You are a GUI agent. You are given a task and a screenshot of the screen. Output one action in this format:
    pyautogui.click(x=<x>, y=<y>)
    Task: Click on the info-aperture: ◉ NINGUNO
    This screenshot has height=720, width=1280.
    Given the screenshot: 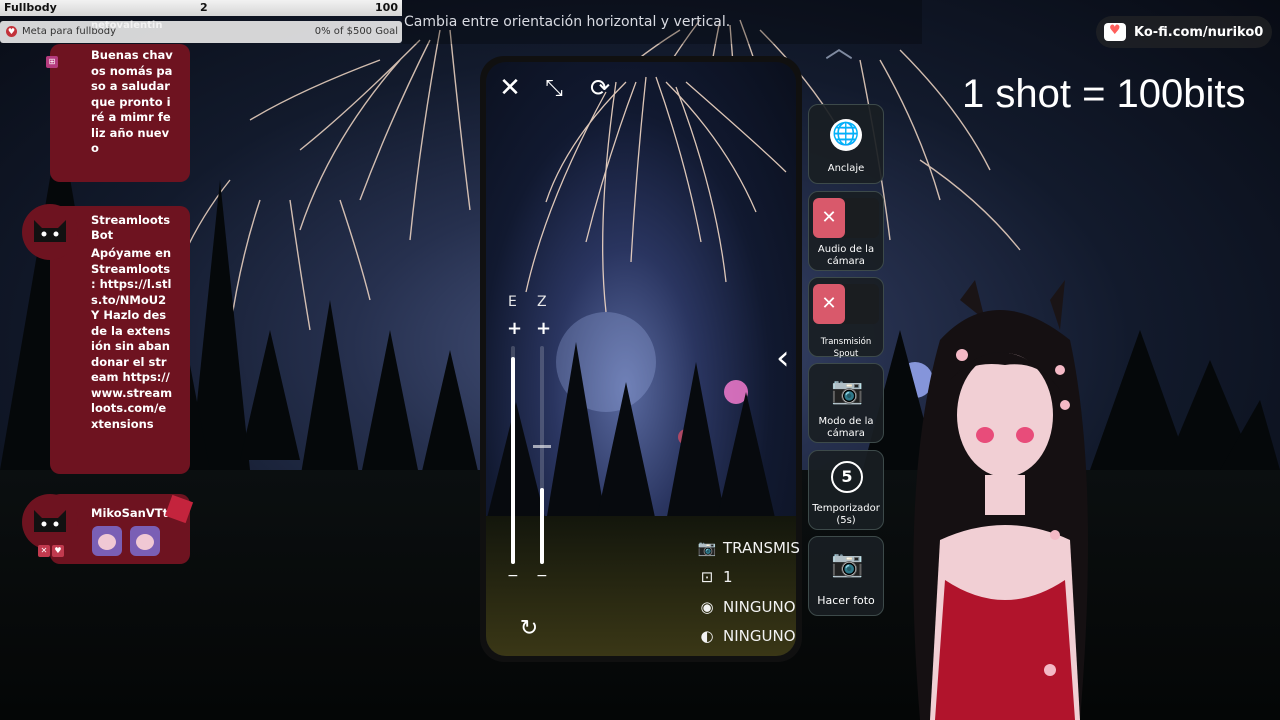 What is the action you would take?
    pyautogui.click(x=746, y=607)
    